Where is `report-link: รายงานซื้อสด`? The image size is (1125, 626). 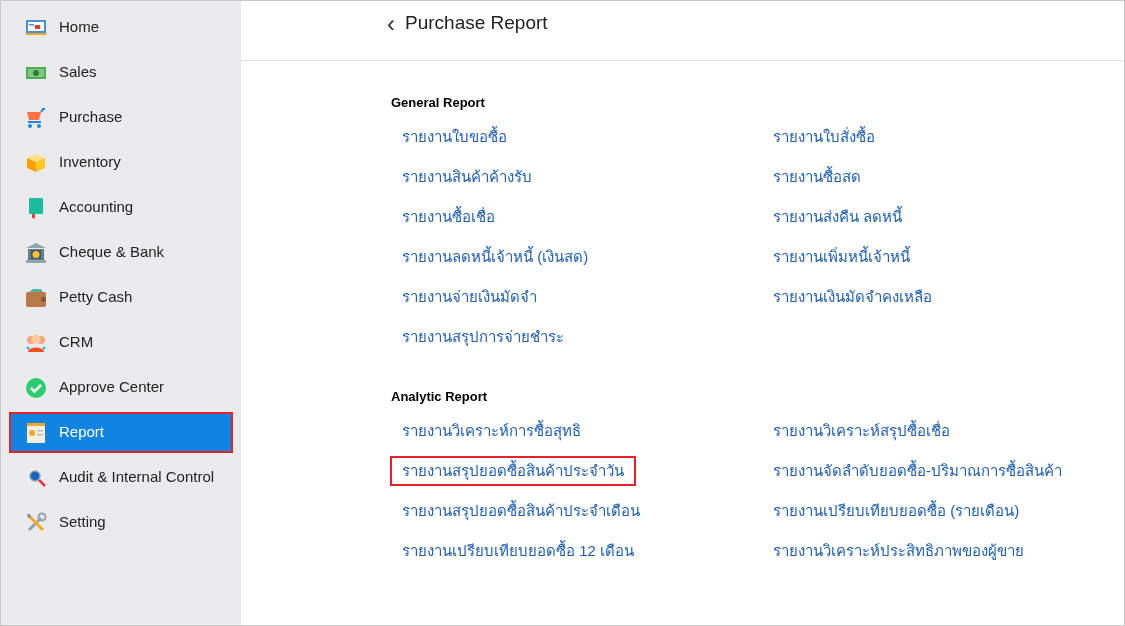 report-link: รายงานซื้อสด is located at coordinates (817, 177).